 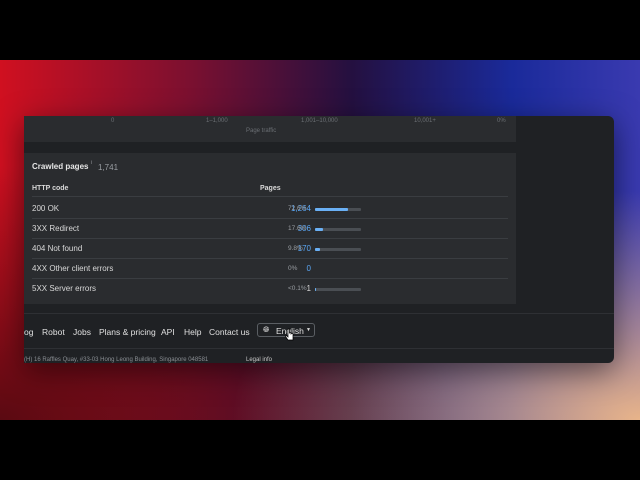 What do you see at coordinates (297, 228) in the screenshot?
I see `pages-percent: 17.6%` at bounding box center [297, 228].